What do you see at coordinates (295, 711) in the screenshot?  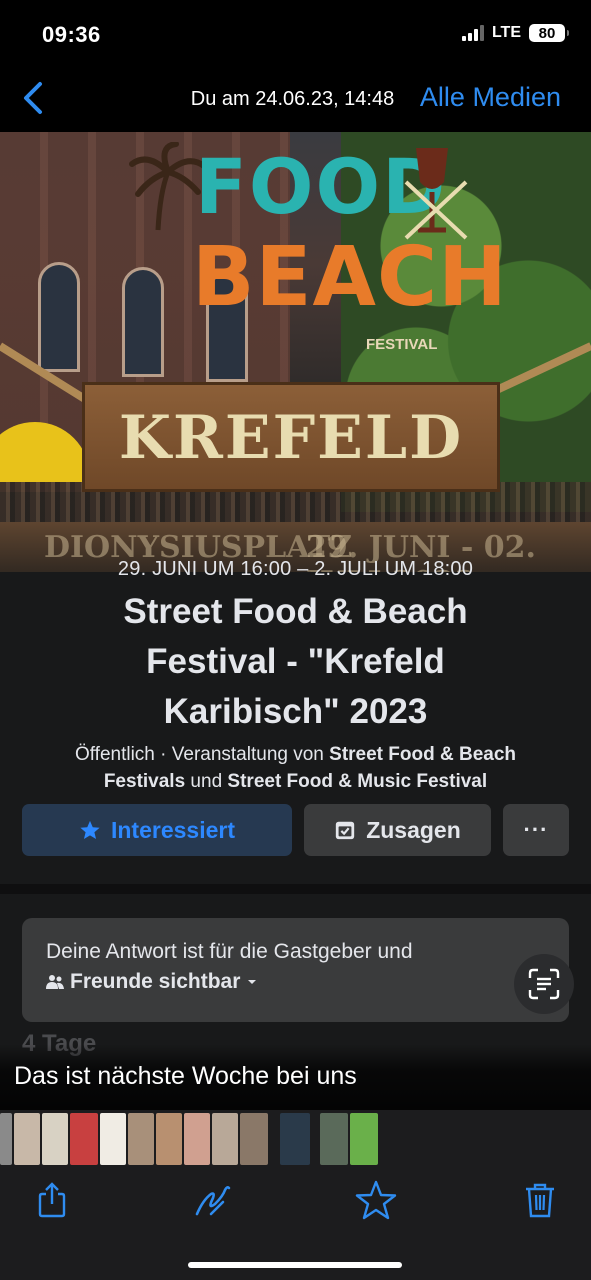 I see `event-title-line: Karibisch" 2023` at bounding box center [295, 711].